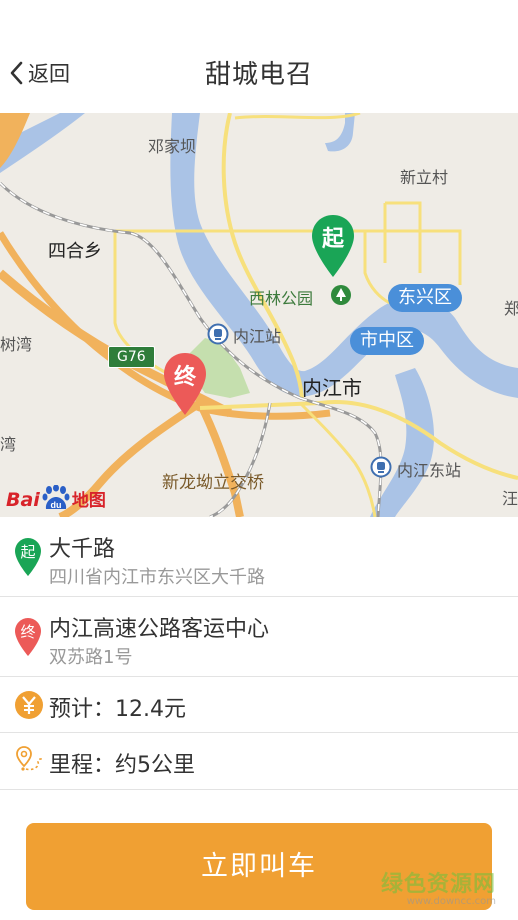 Image resolution: width=518 pixels, height=920 pixels. Describe the element at coordinates (82, 549) in the screenshot. I see `start-location-name: 大千路` at that location.